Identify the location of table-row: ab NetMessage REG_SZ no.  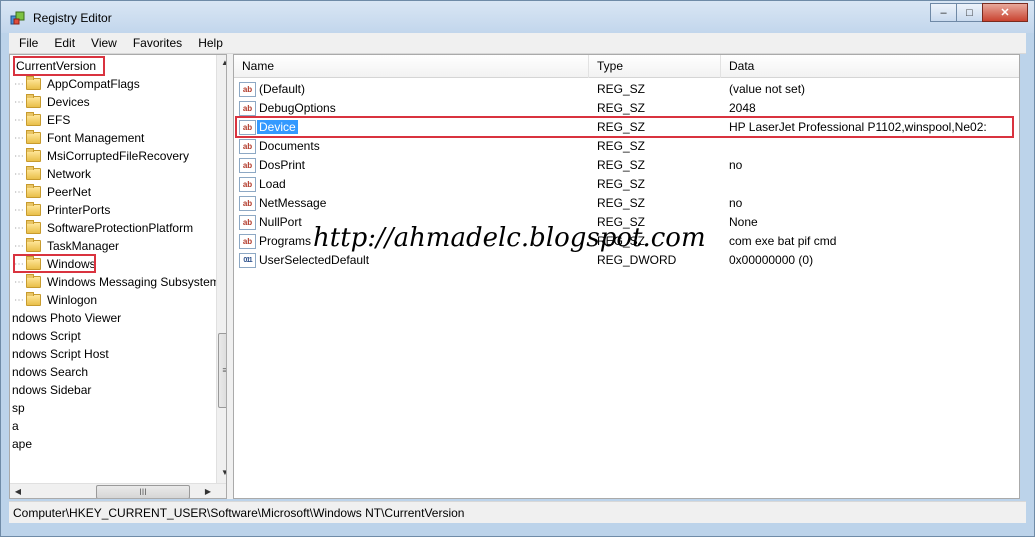
(626, 203).